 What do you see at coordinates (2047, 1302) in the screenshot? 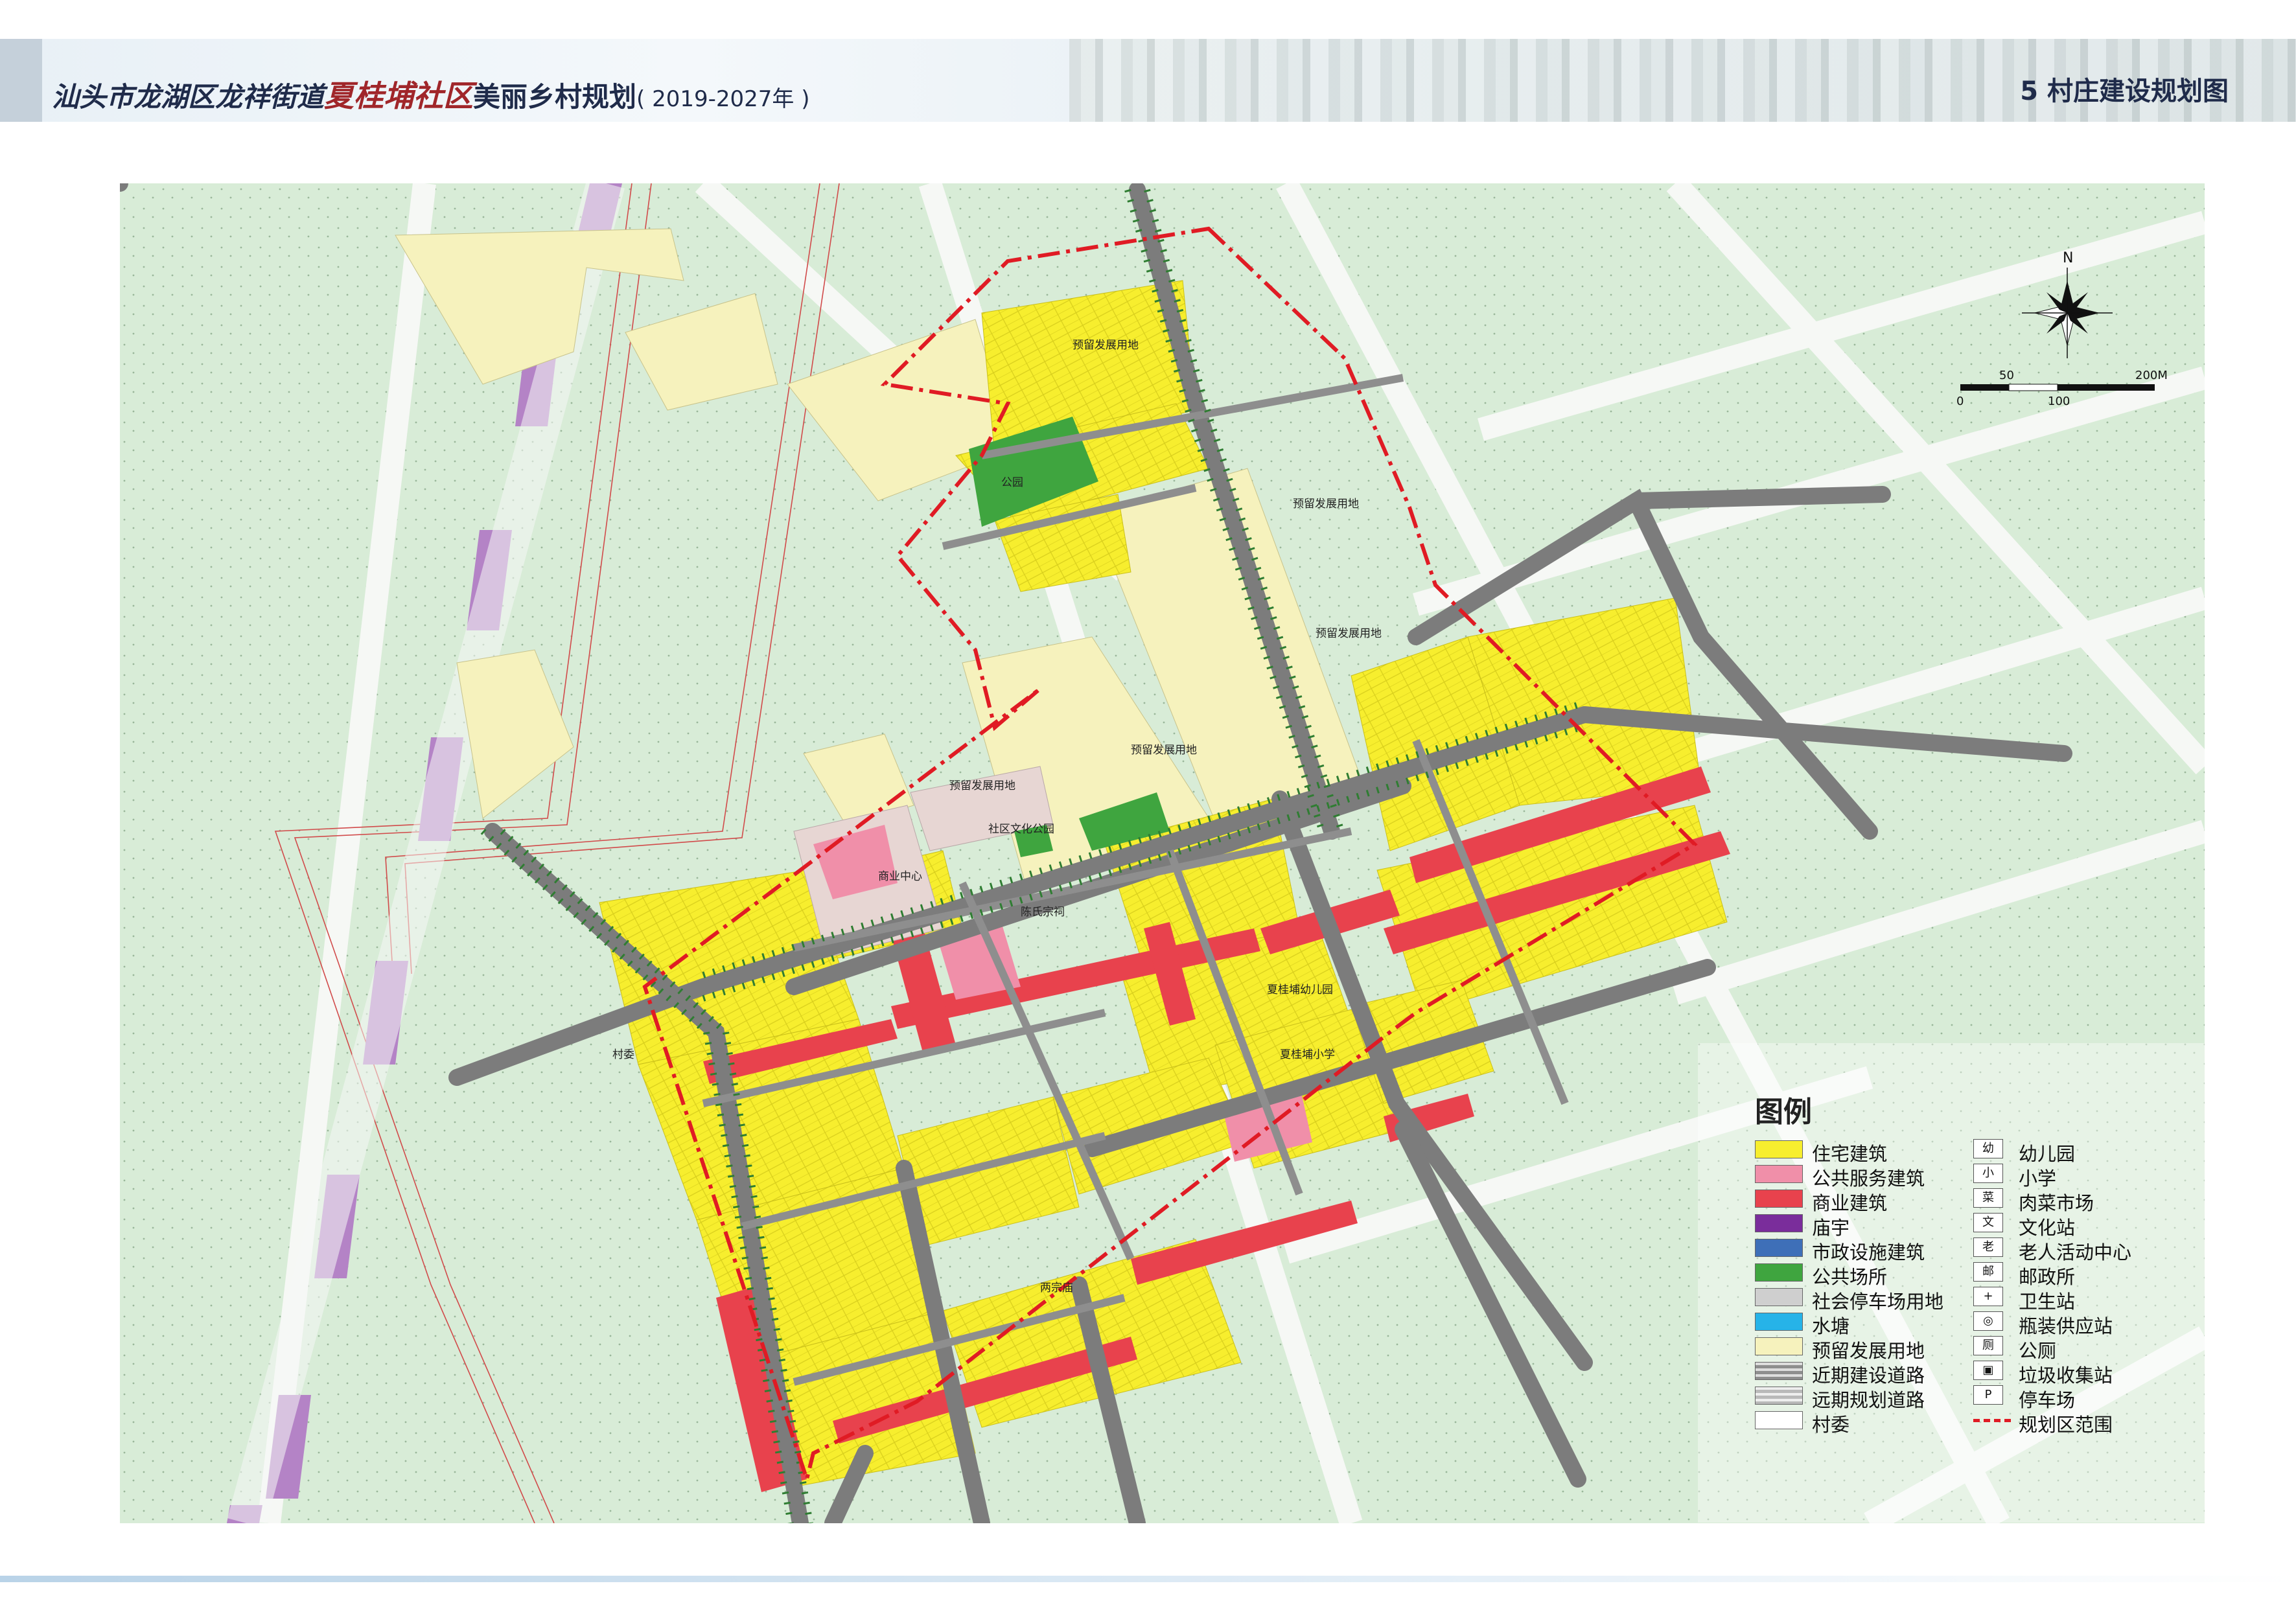
I see `legend-label: 卫生站` at bounding box center [2047, 1302].